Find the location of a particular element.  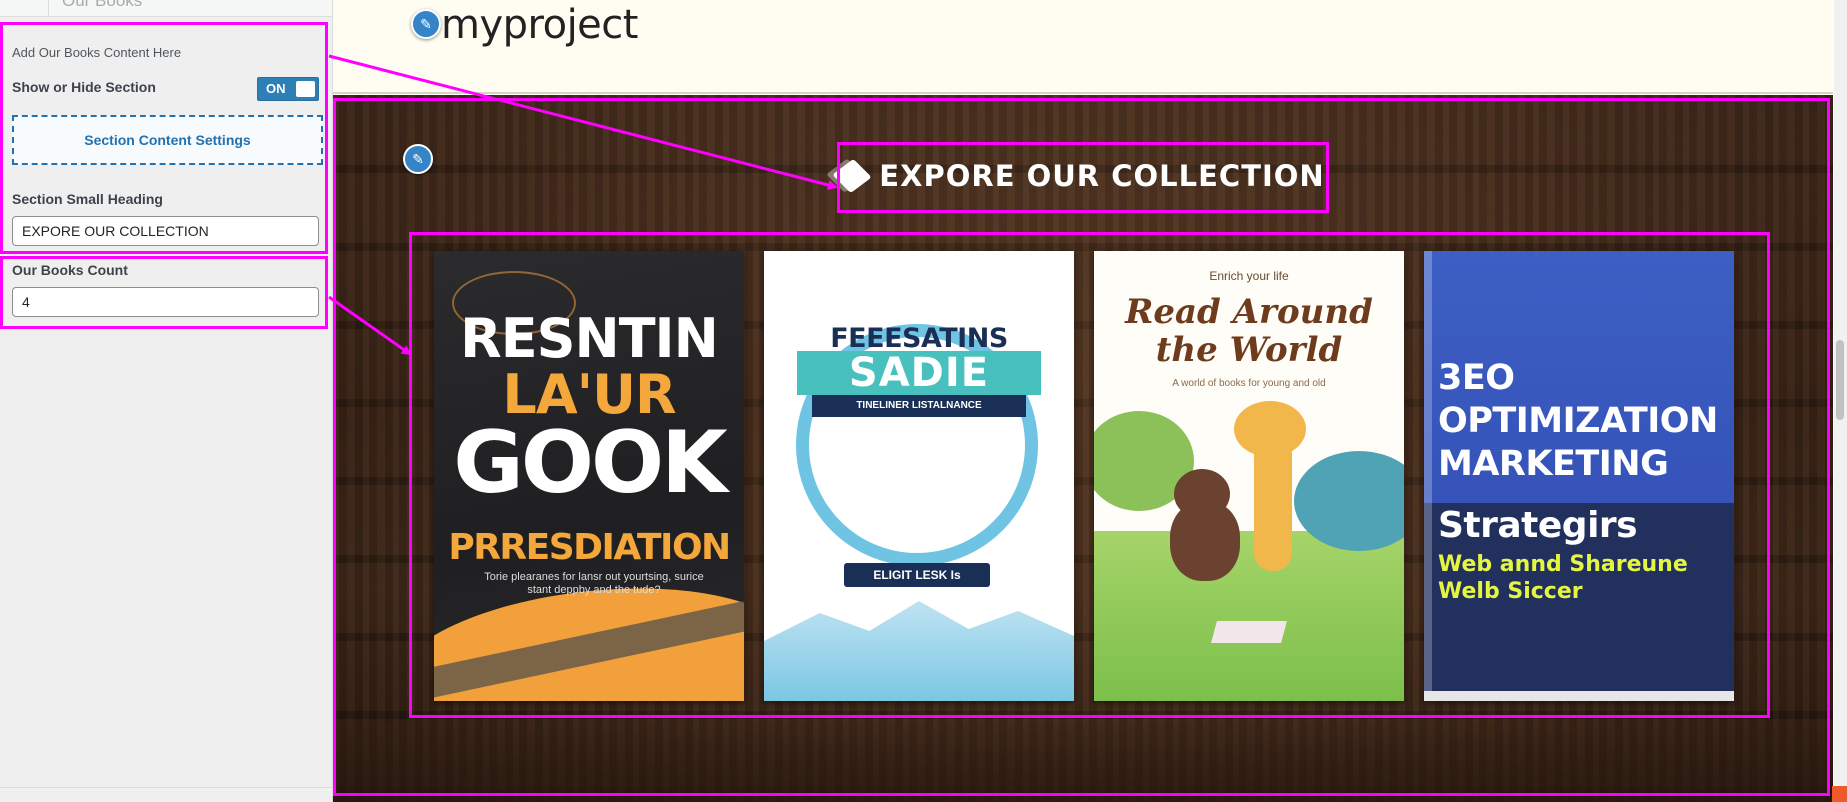

pencil-icon: ✎ is located at coordinates (426, 24).